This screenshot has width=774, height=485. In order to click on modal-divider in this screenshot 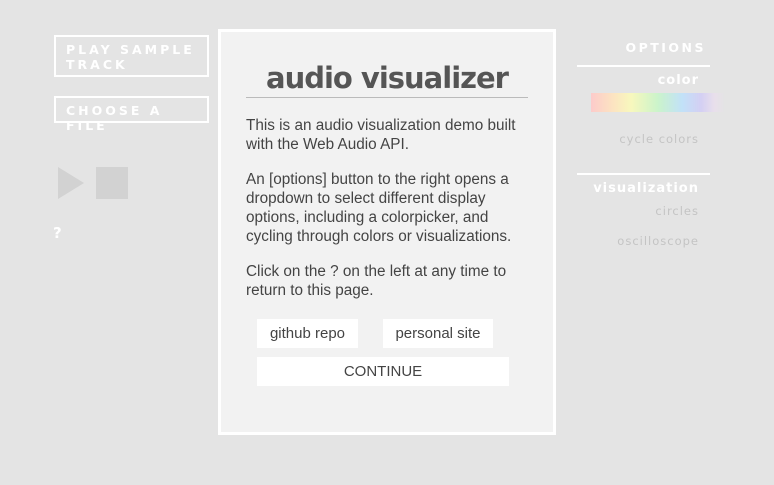, I will do `click(387, 97)`.